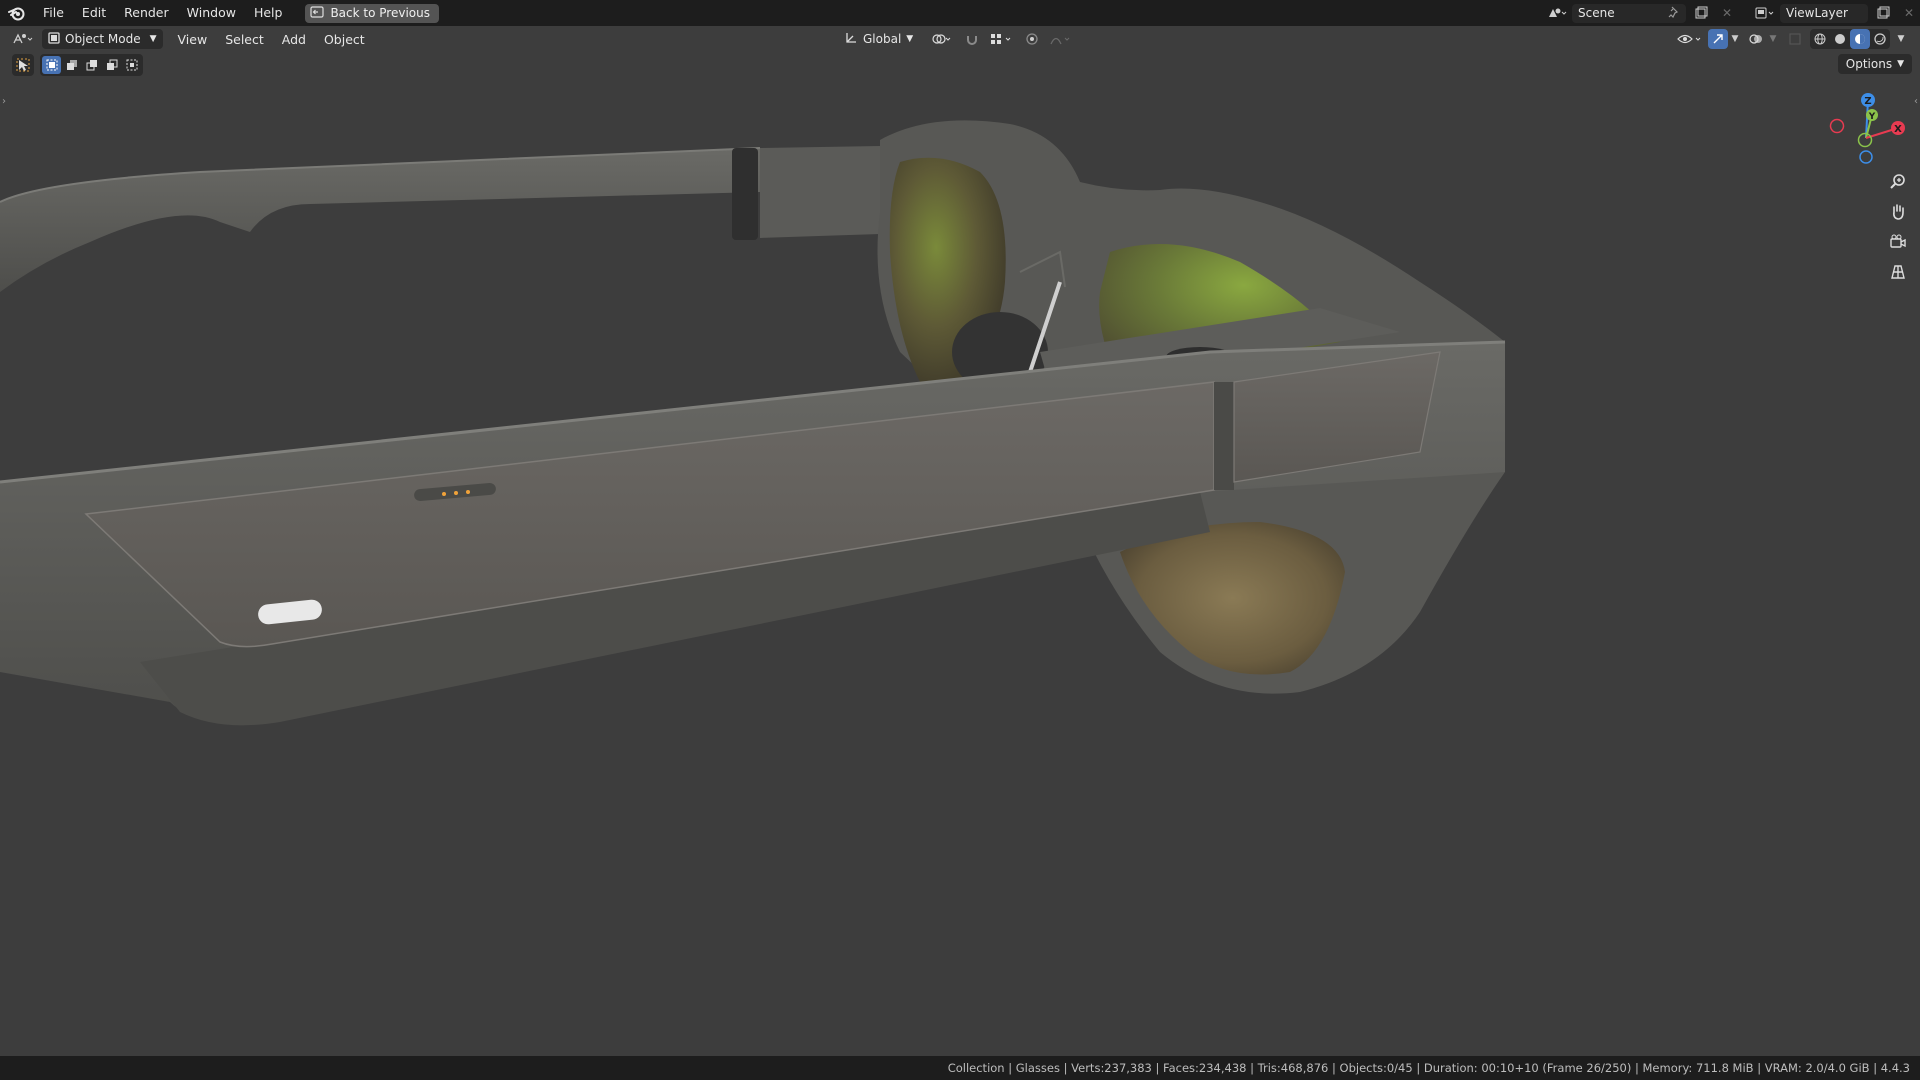  What do you see at coordinates (1820, 39) in the screenshot?
I see `wireframe-shading-icon` at bounding box center [1820, 39].